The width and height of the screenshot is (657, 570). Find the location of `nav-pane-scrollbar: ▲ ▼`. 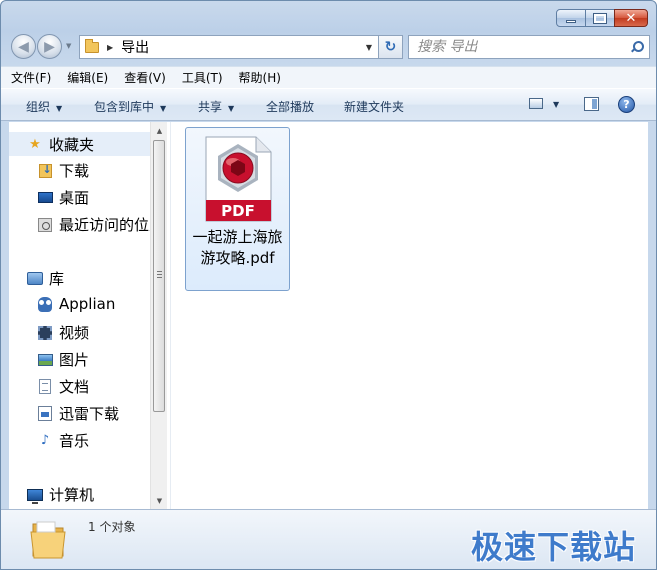

nav-pane-scrollbar: ▲ ▼ is located at coordinates (158, 315).